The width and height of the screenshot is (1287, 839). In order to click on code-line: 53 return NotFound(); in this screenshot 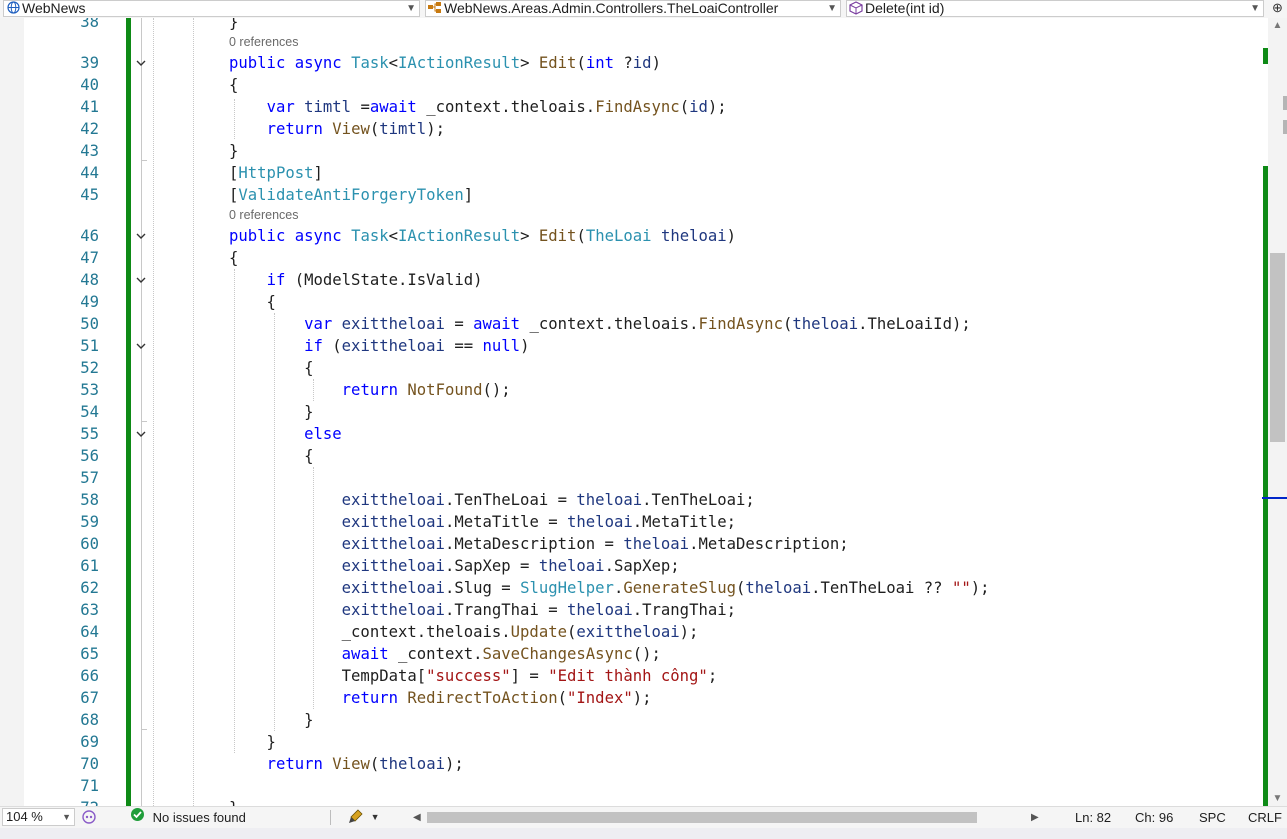, I will do `click(634, 390)`.